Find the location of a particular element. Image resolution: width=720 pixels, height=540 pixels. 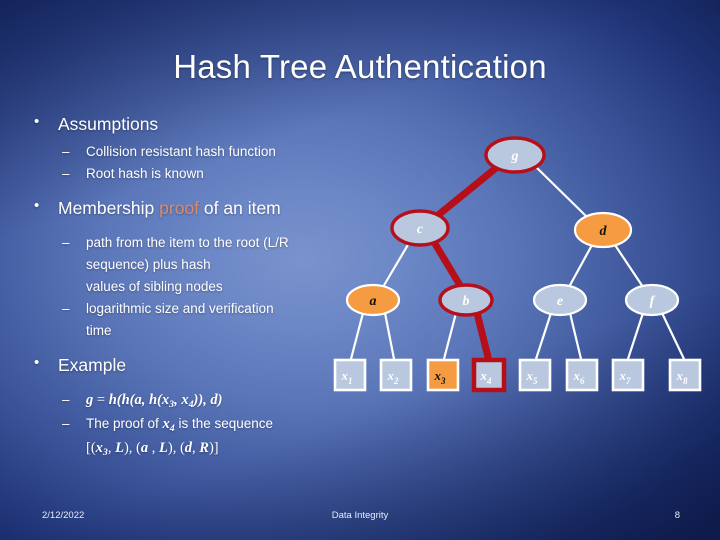

tree-edge-d-f is located at coordinates (629, 266).